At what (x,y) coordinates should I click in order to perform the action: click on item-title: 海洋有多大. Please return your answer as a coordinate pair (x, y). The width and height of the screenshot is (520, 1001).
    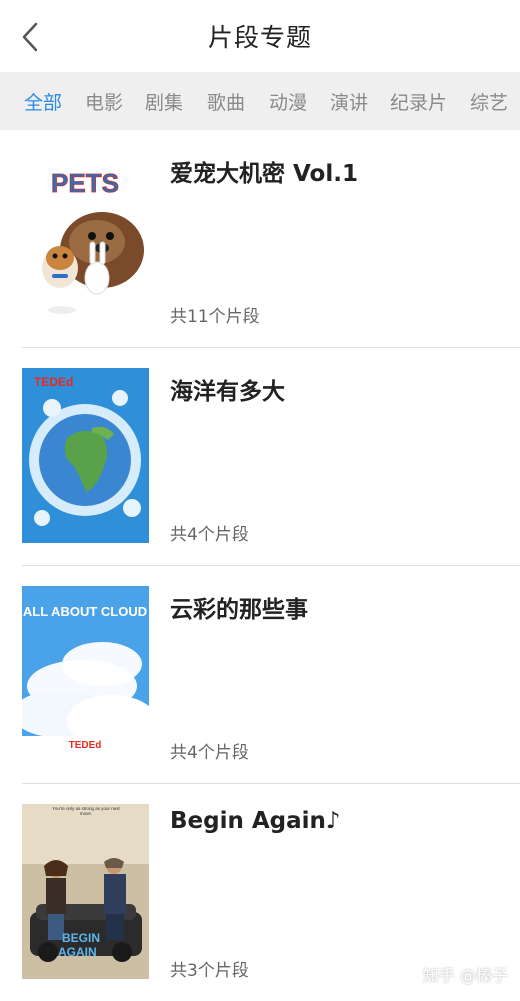
    Looking at the image, I should click on (227, 392).